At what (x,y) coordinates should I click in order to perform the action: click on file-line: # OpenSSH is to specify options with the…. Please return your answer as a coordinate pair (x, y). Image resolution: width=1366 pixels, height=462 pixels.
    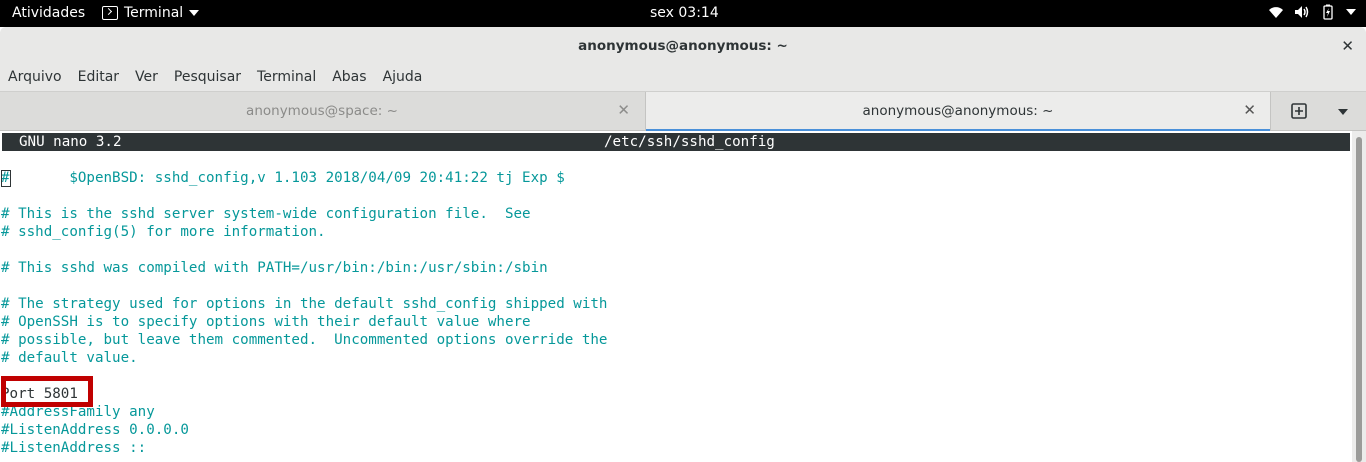
    Looking at the image, I should click on (266, 322).